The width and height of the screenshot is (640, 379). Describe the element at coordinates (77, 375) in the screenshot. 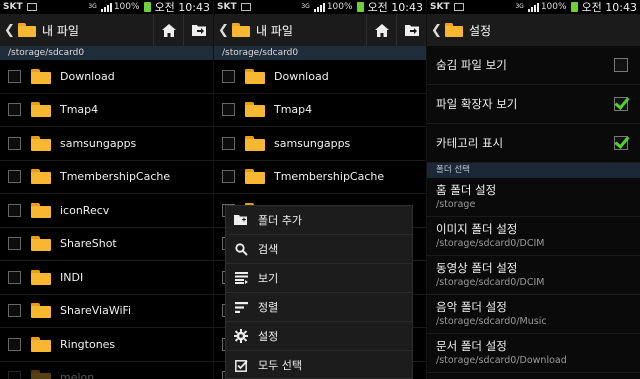

I see `item-label: melon` at that location.